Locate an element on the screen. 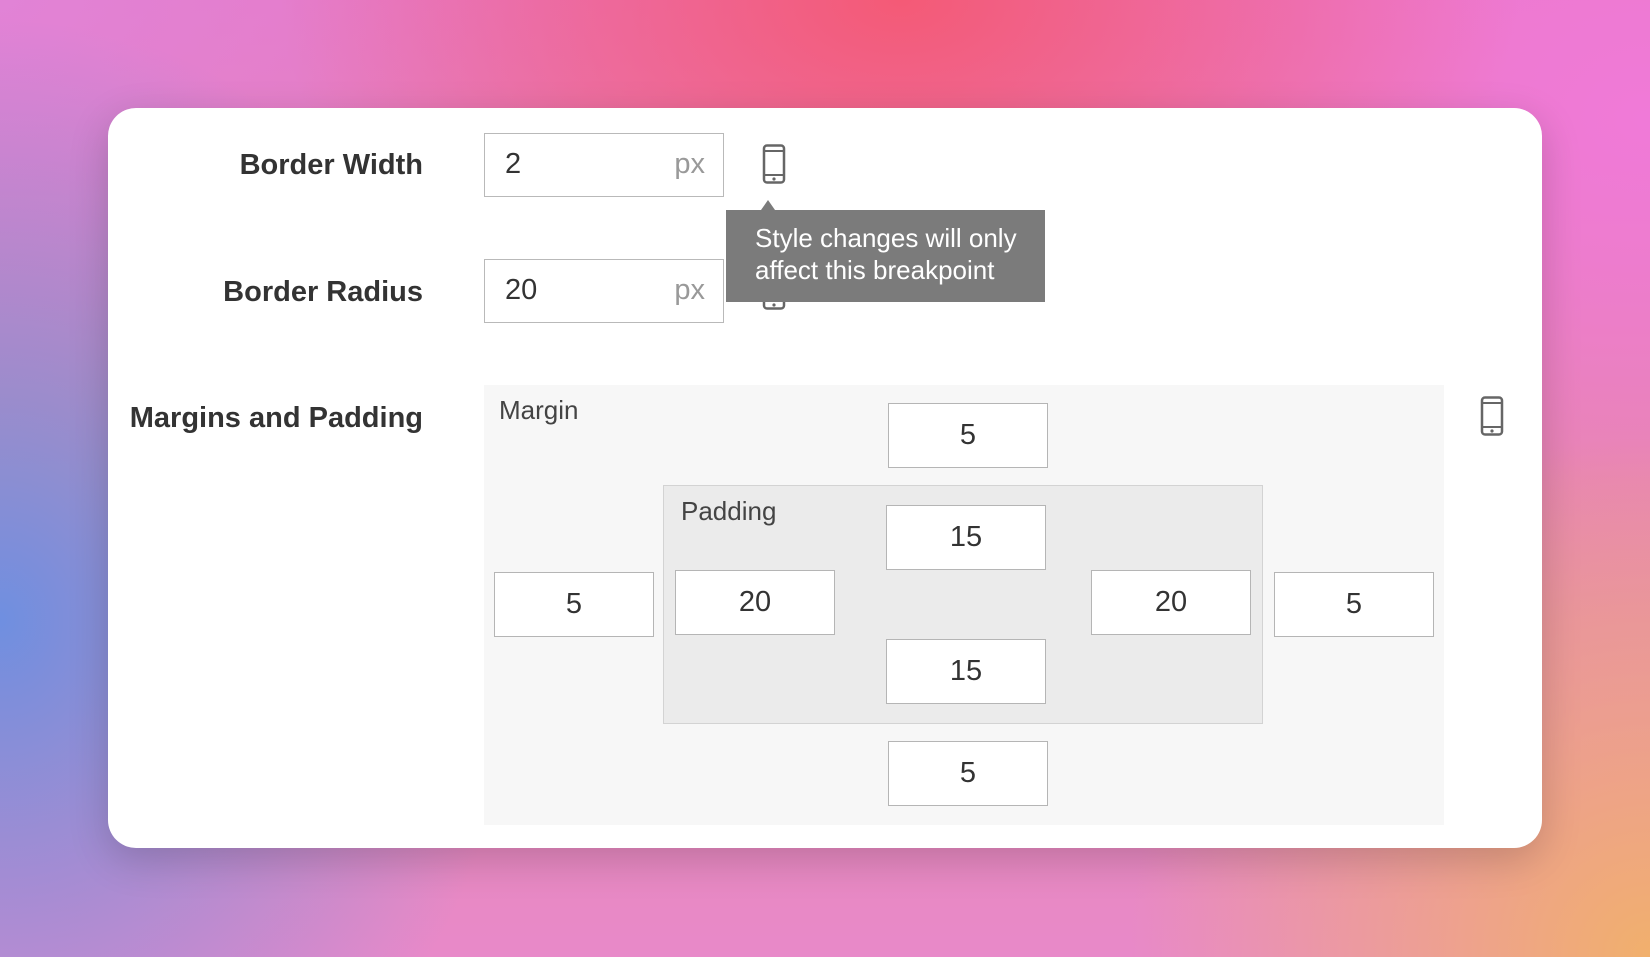 This screenshot has width=1650, height=957. margin-bottom-input: 5 is located at coordinates (968, 773).